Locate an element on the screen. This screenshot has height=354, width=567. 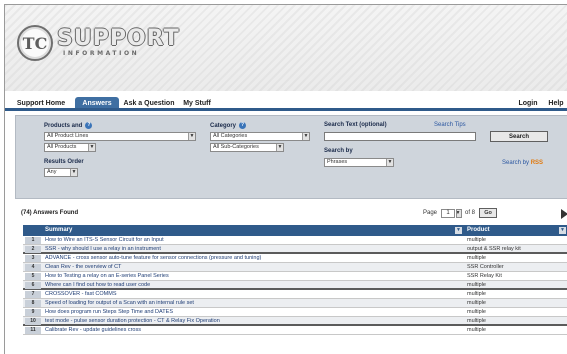
answer-title-link: CROSSOVER - fast COMMS is located at coordinates (81, 294).